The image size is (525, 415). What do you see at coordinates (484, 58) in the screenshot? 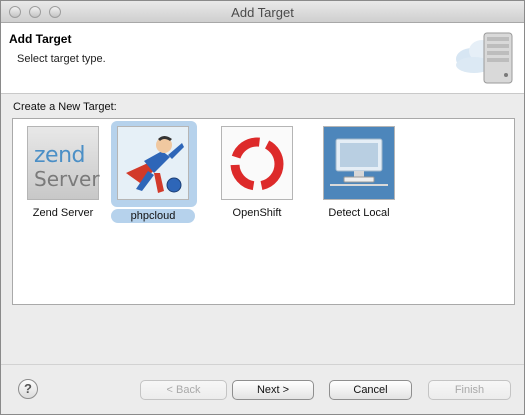
I see `cloud-server-icon` at bounding box center [484, 58].